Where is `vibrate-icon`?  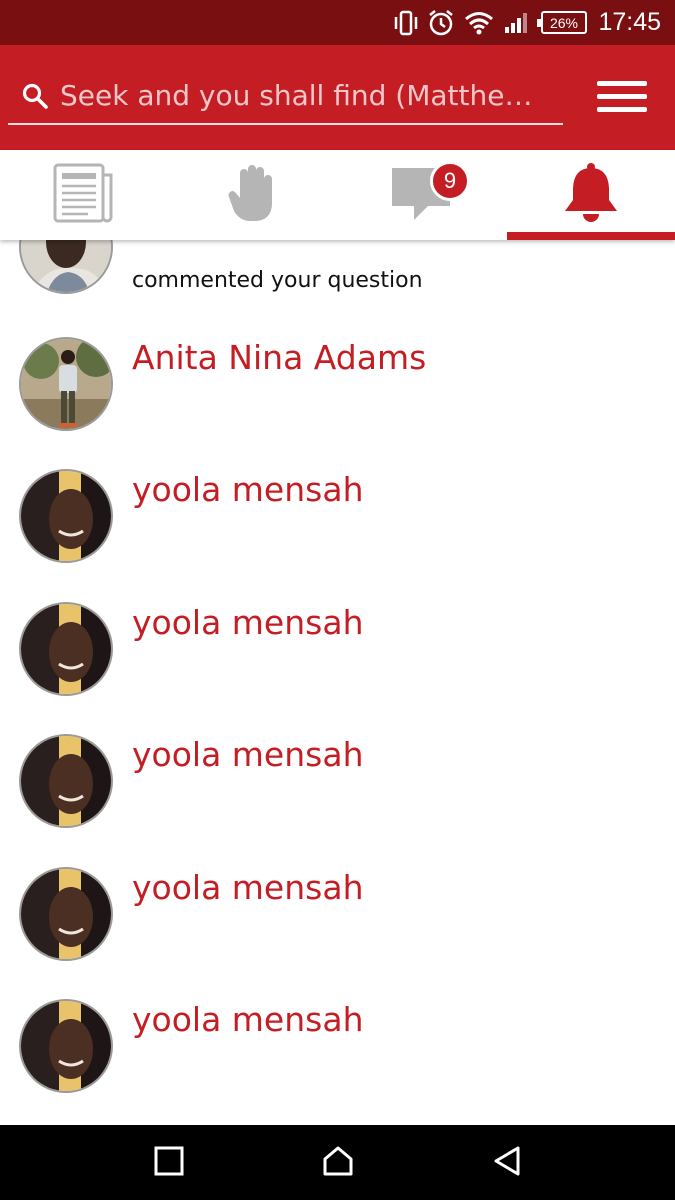
vibrate-icon is located at coordinates (406, 23).